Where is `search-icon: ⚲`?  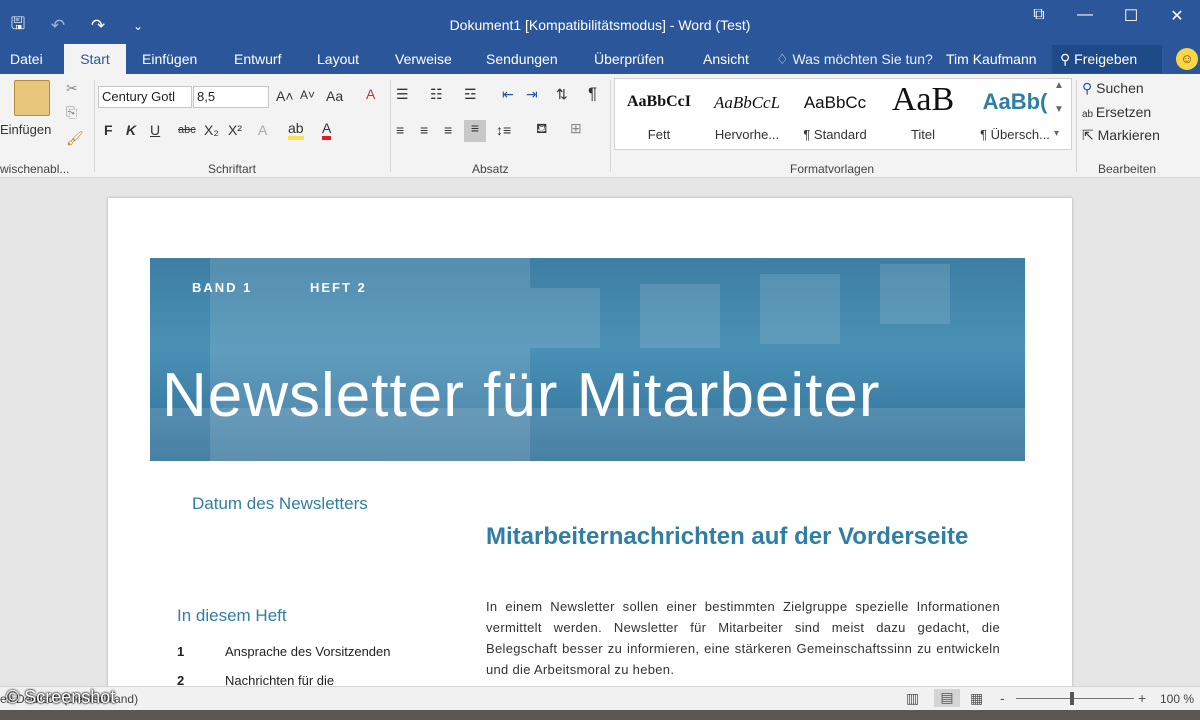
search-icon: ⚲ is located at coordinates (1089, 88).